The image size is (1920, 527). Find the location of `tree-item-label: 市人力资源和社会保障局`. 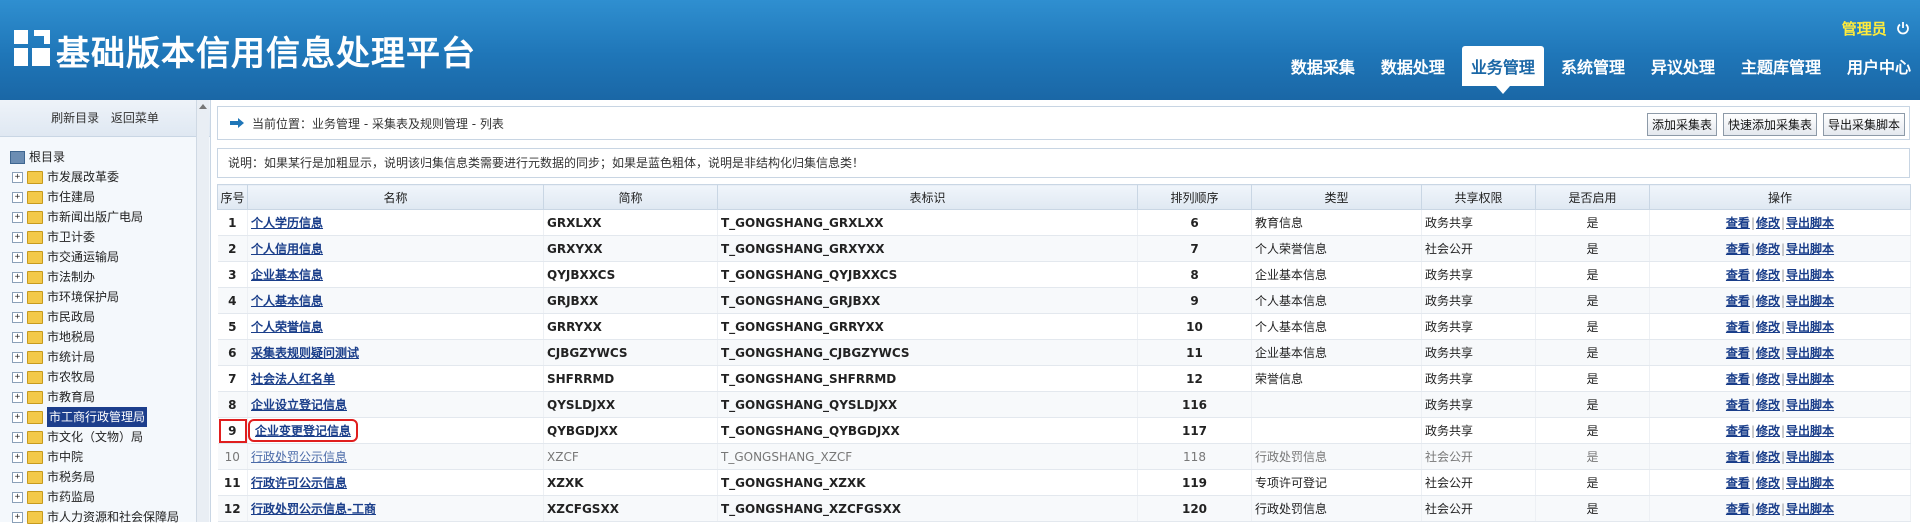

tree-item-label: 市人力资源和社会保障局 is located at coordinates (113, 517).